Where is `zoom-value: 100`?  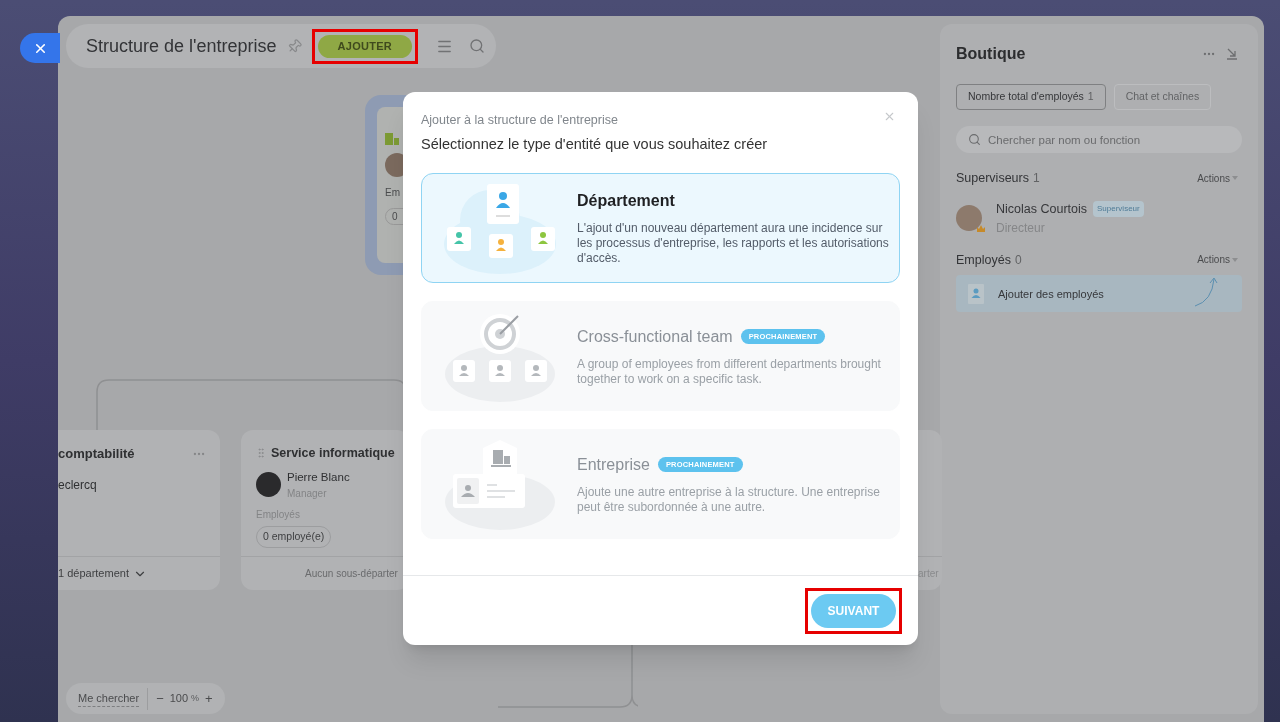
zoom-value: 100 is located at coordinates (179, 699).